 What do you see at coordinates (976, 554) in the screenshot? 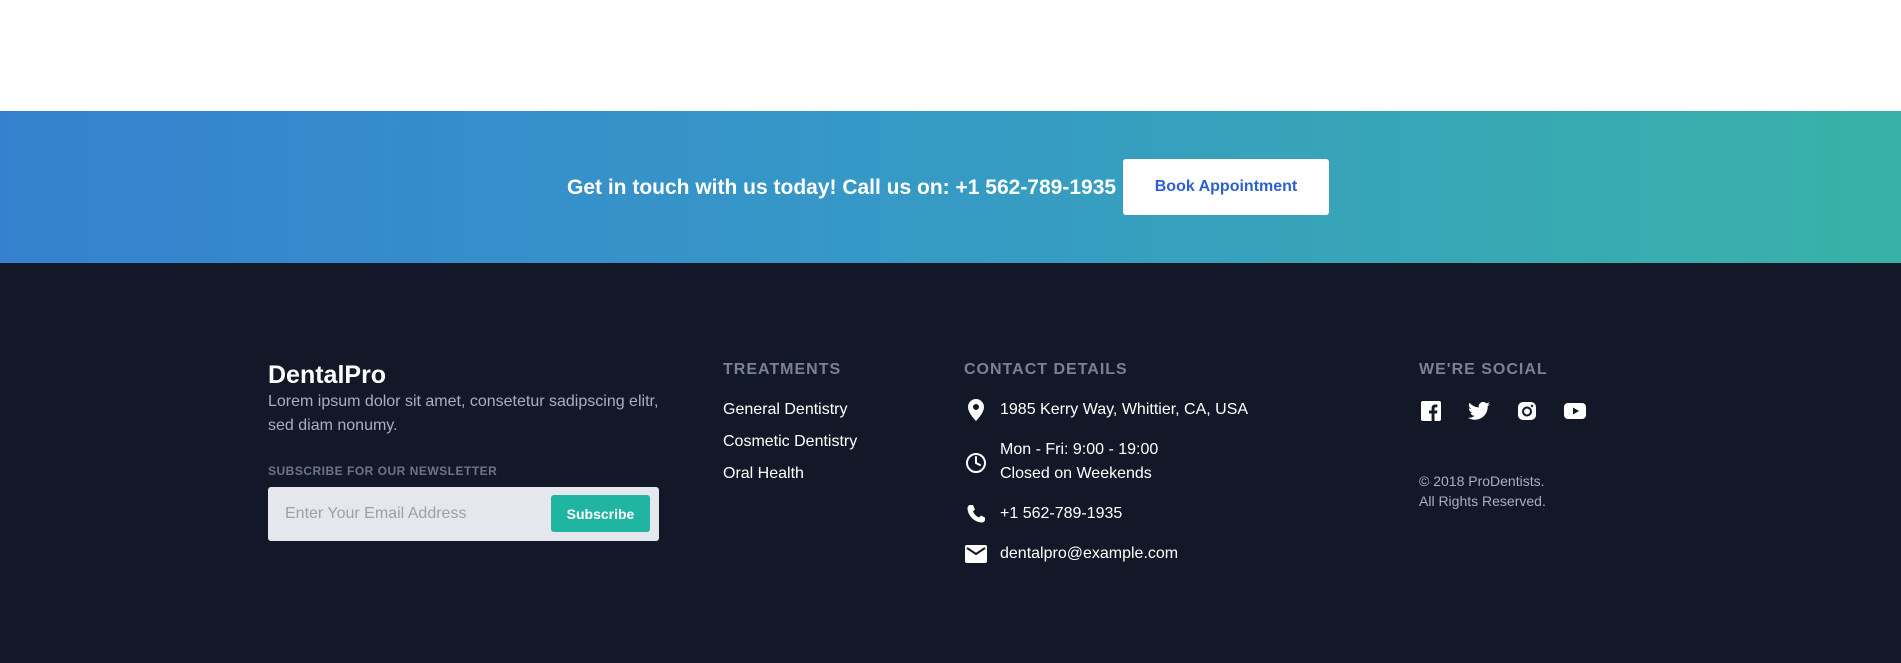
I see `envelope-icon` at bounding box center [976, 554].